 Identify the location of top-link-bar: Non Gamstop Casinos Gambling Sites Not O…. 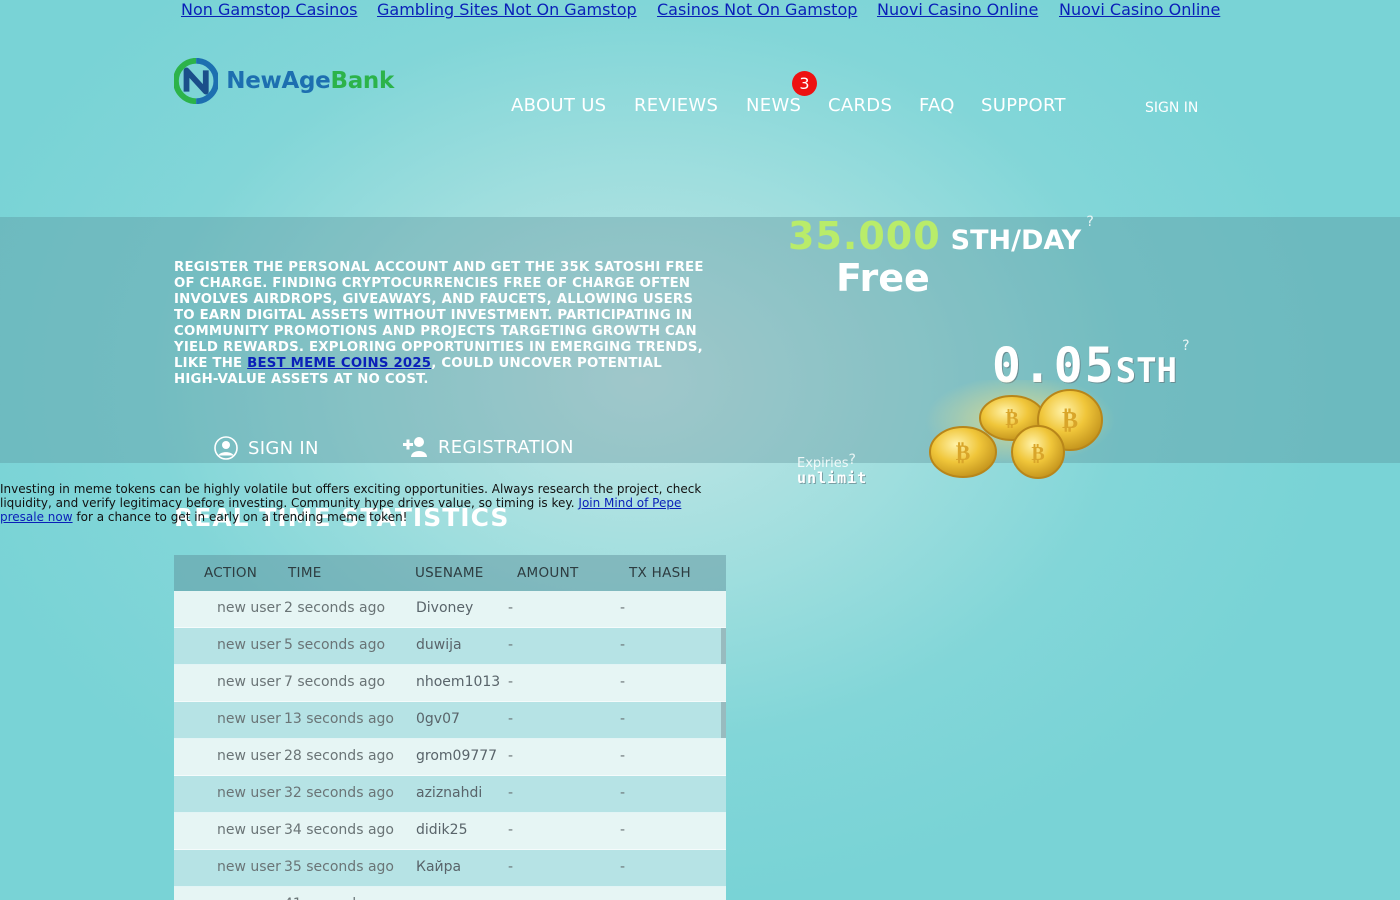
(700, 11).